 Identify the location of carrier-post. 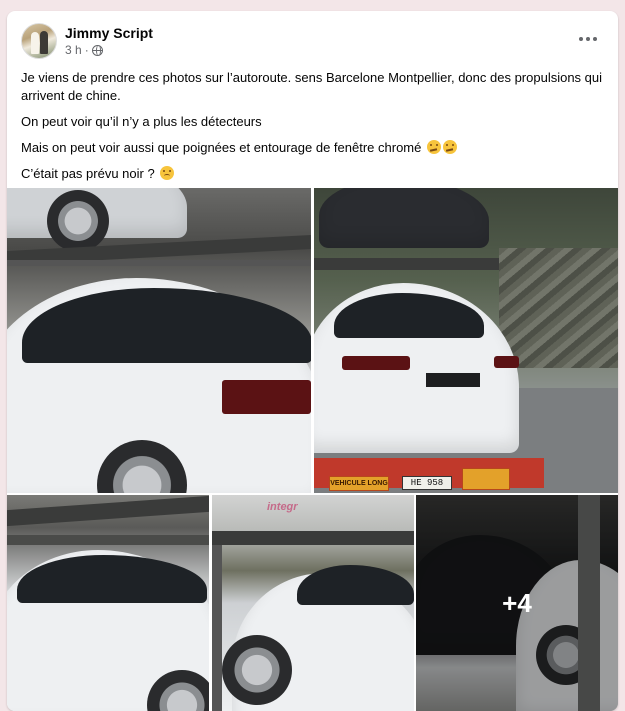
(217, 628).